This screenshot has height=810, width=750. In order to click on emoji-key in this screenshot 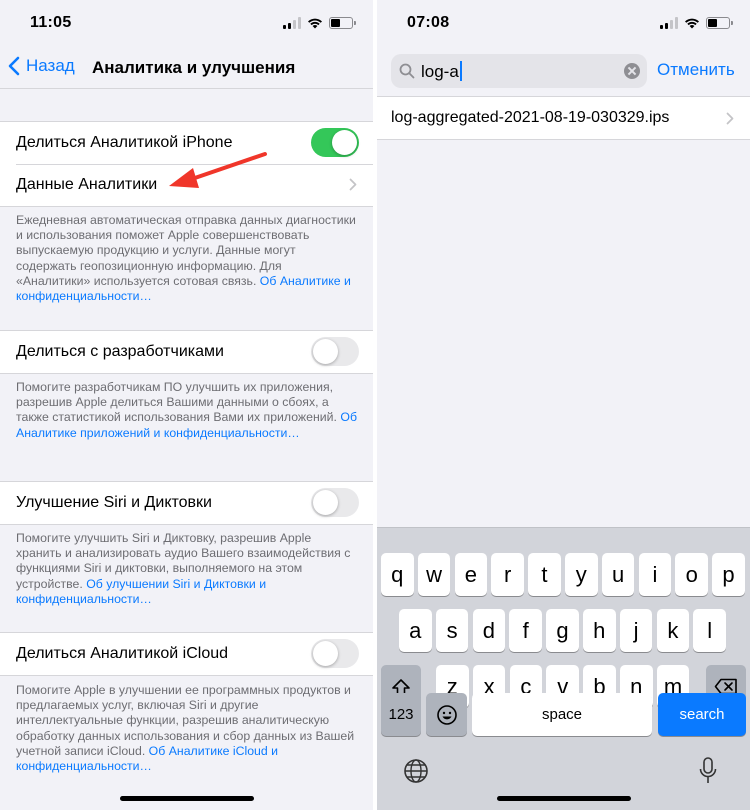, I will do `click(446, 714)`.